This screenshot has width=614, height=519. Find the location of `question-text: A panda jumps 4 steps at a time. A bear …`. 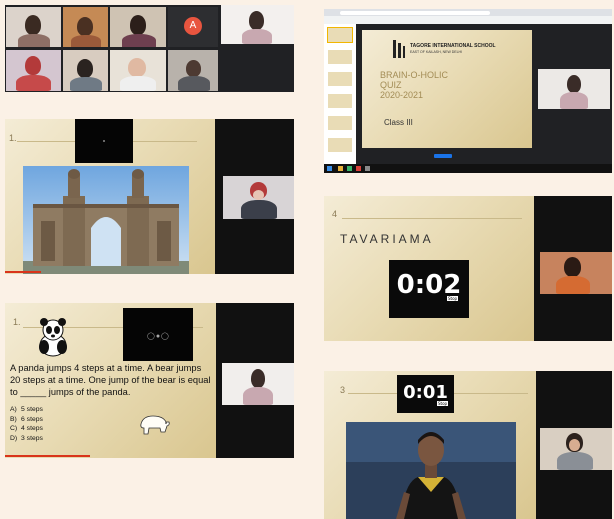

question-text: A panda jumps 4 steps at a time. A bear … is located at coordinates (110, 380).